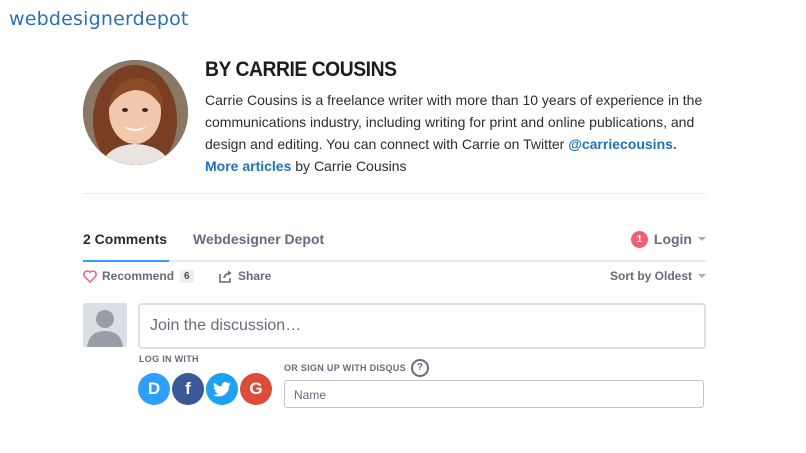 This screenshot has height=453, width=806. I want to click on facebook-icon: f, so click(188, 388).